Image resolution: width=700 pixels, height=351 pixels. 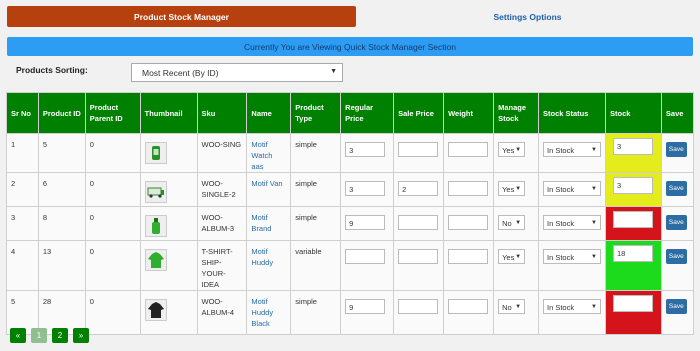 What do you see at coordinates (633, 113) in the screenshot?
I see `column-header: Stock` at bounding box center [633, 113].